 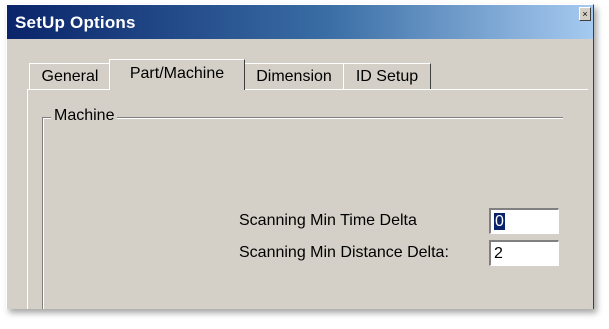 I want to click on close-icon: ×, so click(x=585, y=14).